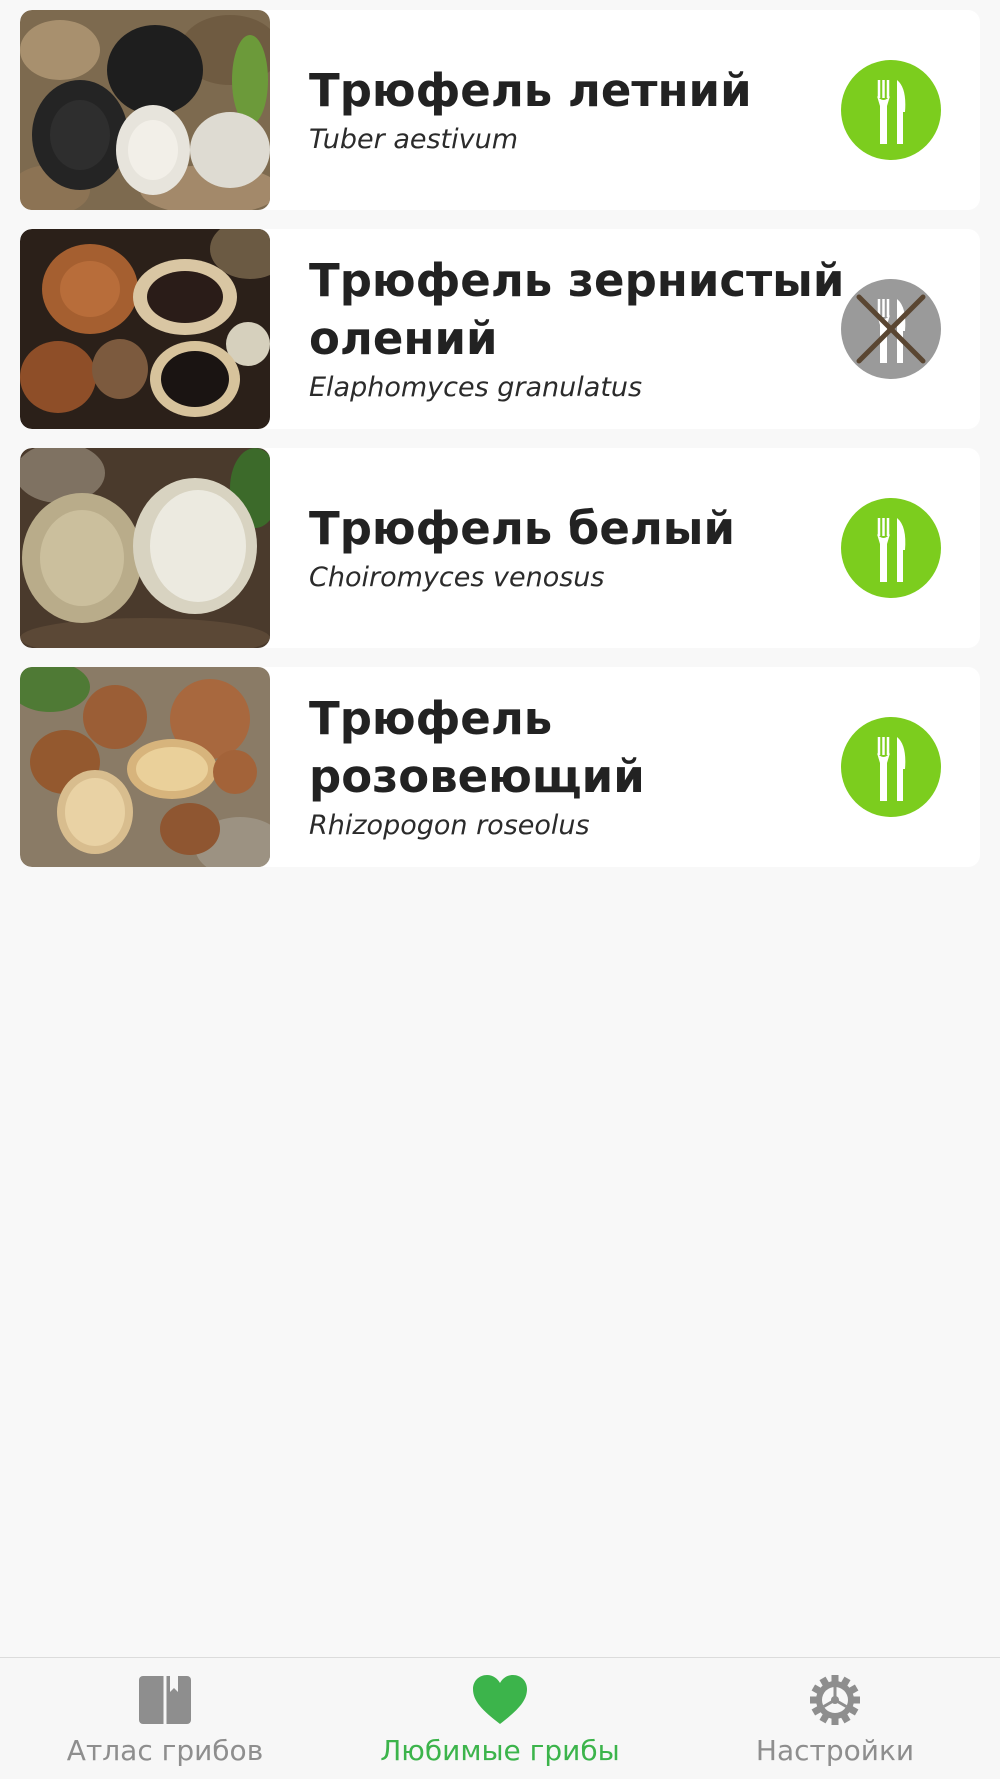 The height and width of the screenshot is (1779, 1000). What do you see at coordinates (145, 767) in the screenshot?
I see `blushing-truffle-photo` at bounding box center [145, 767].